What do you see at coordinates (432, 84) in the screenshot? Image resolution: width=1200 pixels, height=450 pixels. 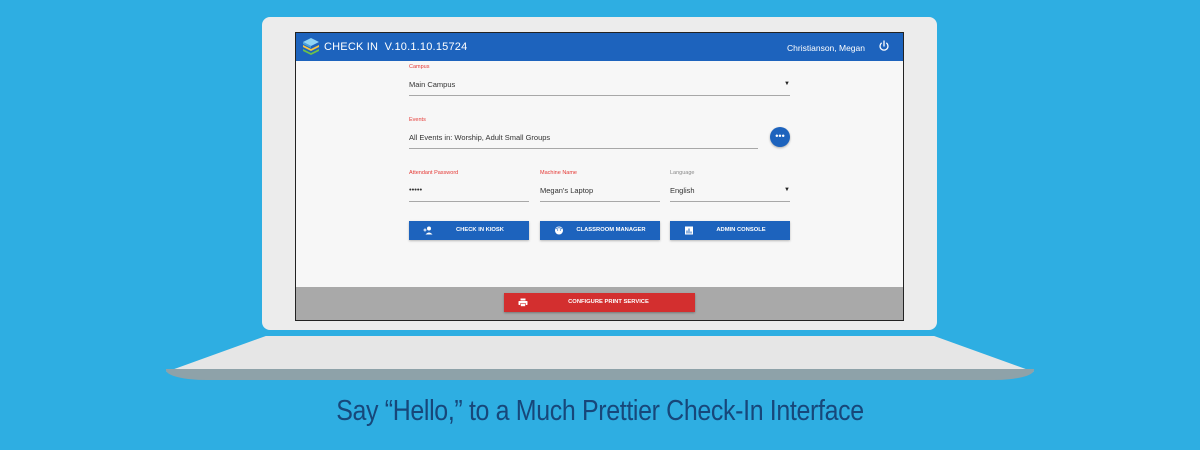 I see `campus-value: Main Campus` at bounding box center [432, 84].